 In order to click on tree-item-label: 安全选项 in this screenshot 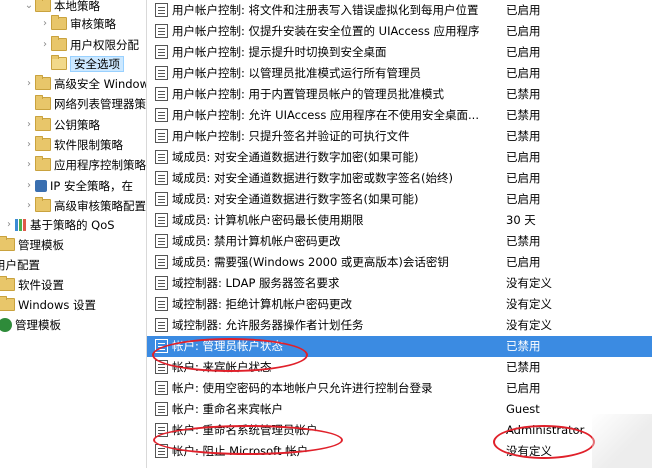, I will do `click(97, 64)`.